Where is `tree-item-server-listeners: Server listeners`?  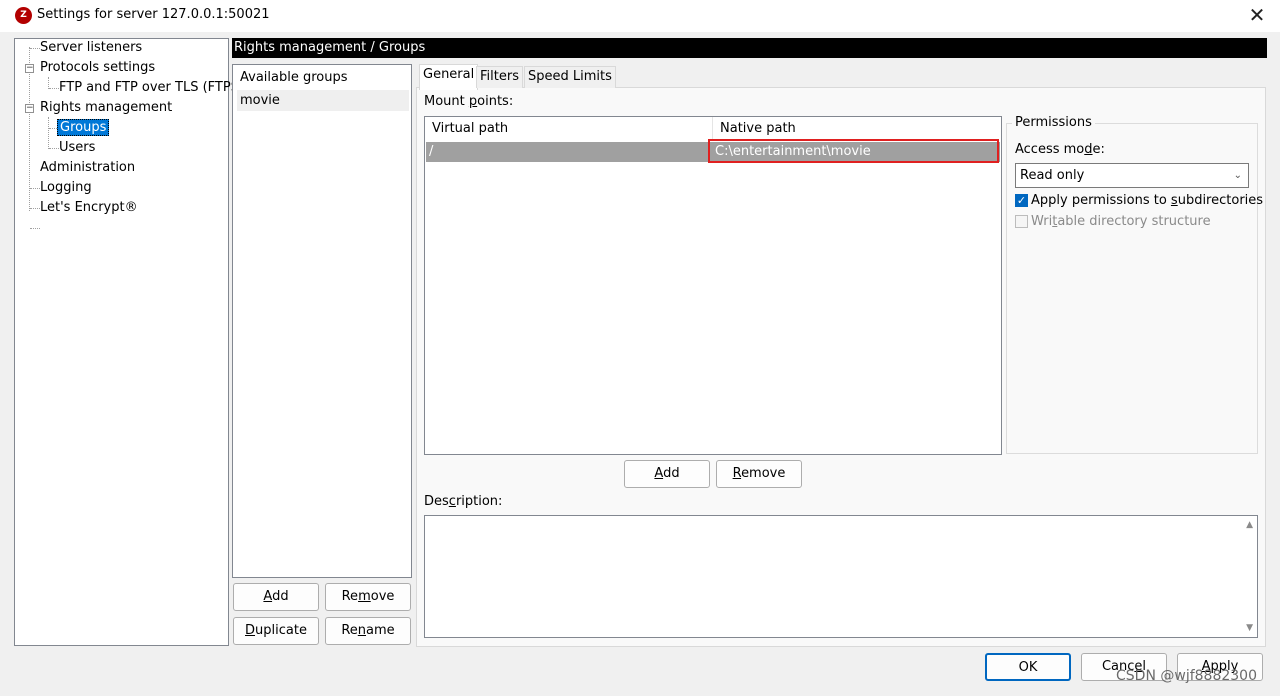 tree-item-server-listeners: Server listeners is located at coordinates (91, 48).